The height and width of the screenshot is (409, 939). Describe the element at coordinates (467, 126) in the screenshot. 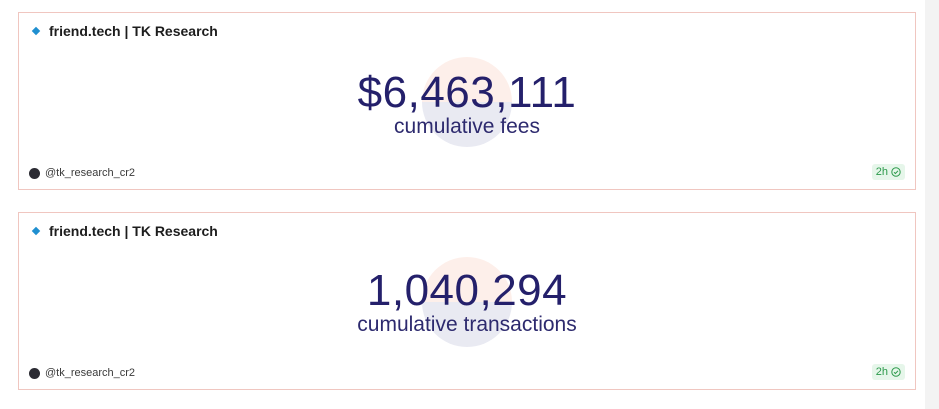

I see `counter-label: cumulative fees` at that location.